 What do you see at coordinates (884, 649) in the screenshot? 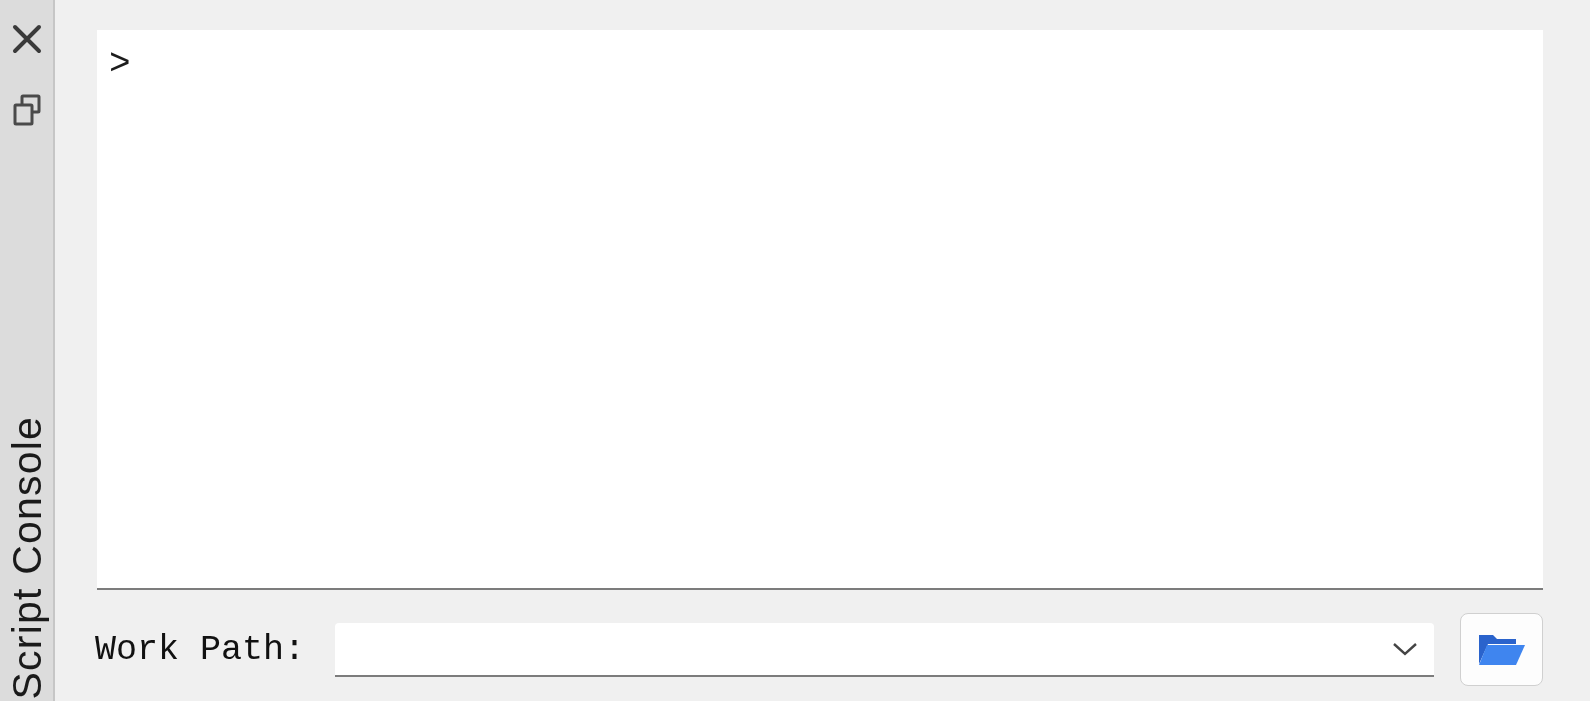
I see `work-path-combo` at bounding box center [884, 649].